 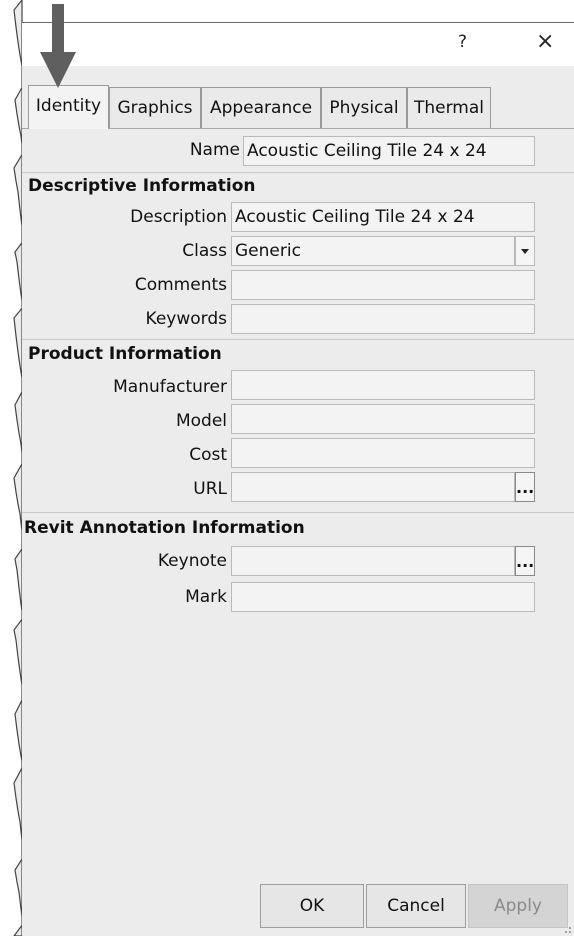 What do you see at coordinates (449, 107) in the screenshot?
I see `tab-thermal: Thermal` at bounding box center [449, 107].